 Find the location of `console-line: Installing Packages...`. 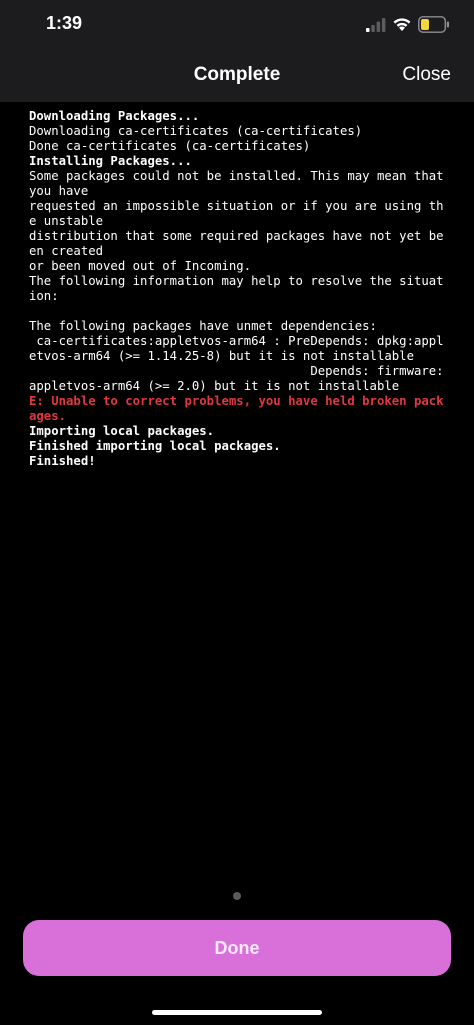

console-line: Installing Packages... is located at coordinates (110, 161).